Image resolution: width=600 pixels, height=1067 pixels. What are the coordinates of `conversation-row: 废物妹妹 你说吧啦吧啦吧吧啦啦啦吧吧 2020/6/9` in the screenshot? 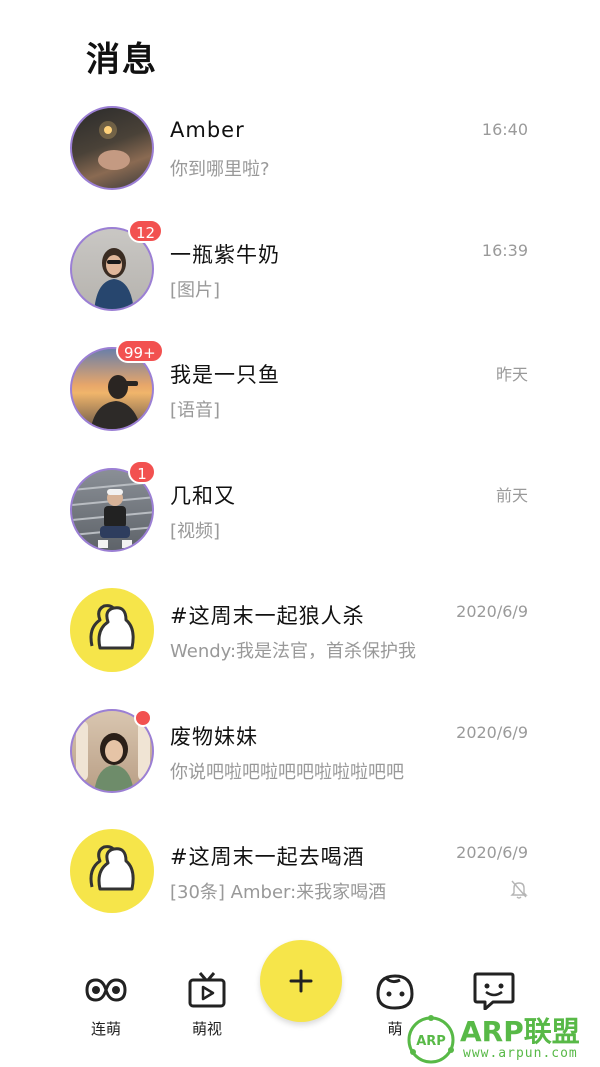 It's located at (300, 763).